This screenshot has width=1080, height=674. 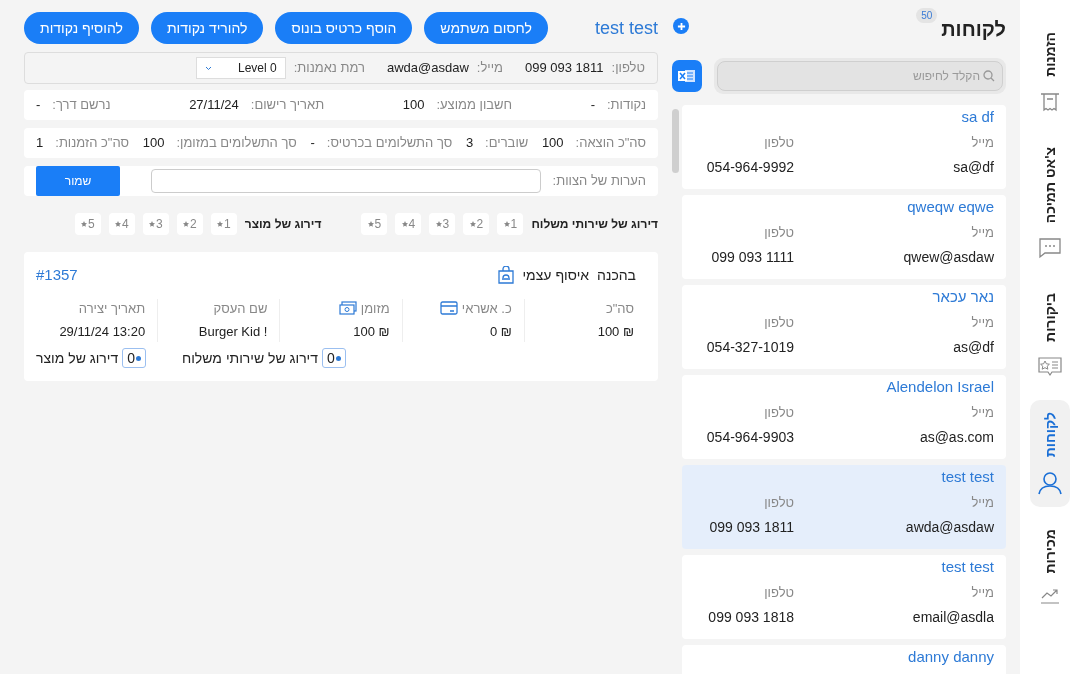 I want to click on credit-card-icon, so click(x=448, y=308).